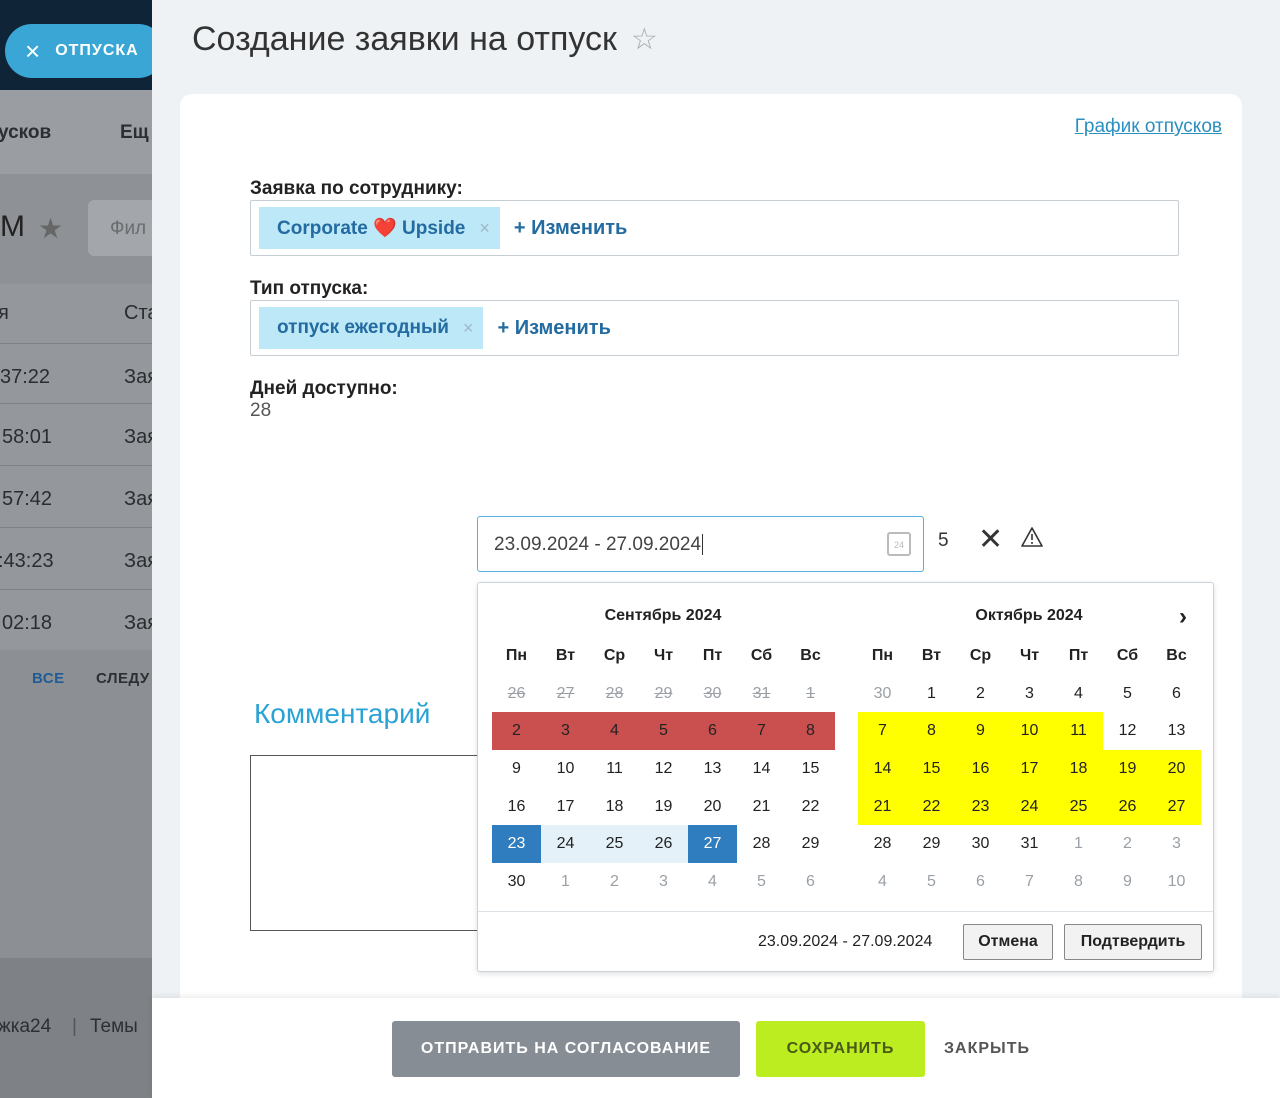 The height and width of the screenshot is (1098, 1280). Describe the element at coordinates (644, 39) in the screenshot. I see `star-icon: ☆` at that location.